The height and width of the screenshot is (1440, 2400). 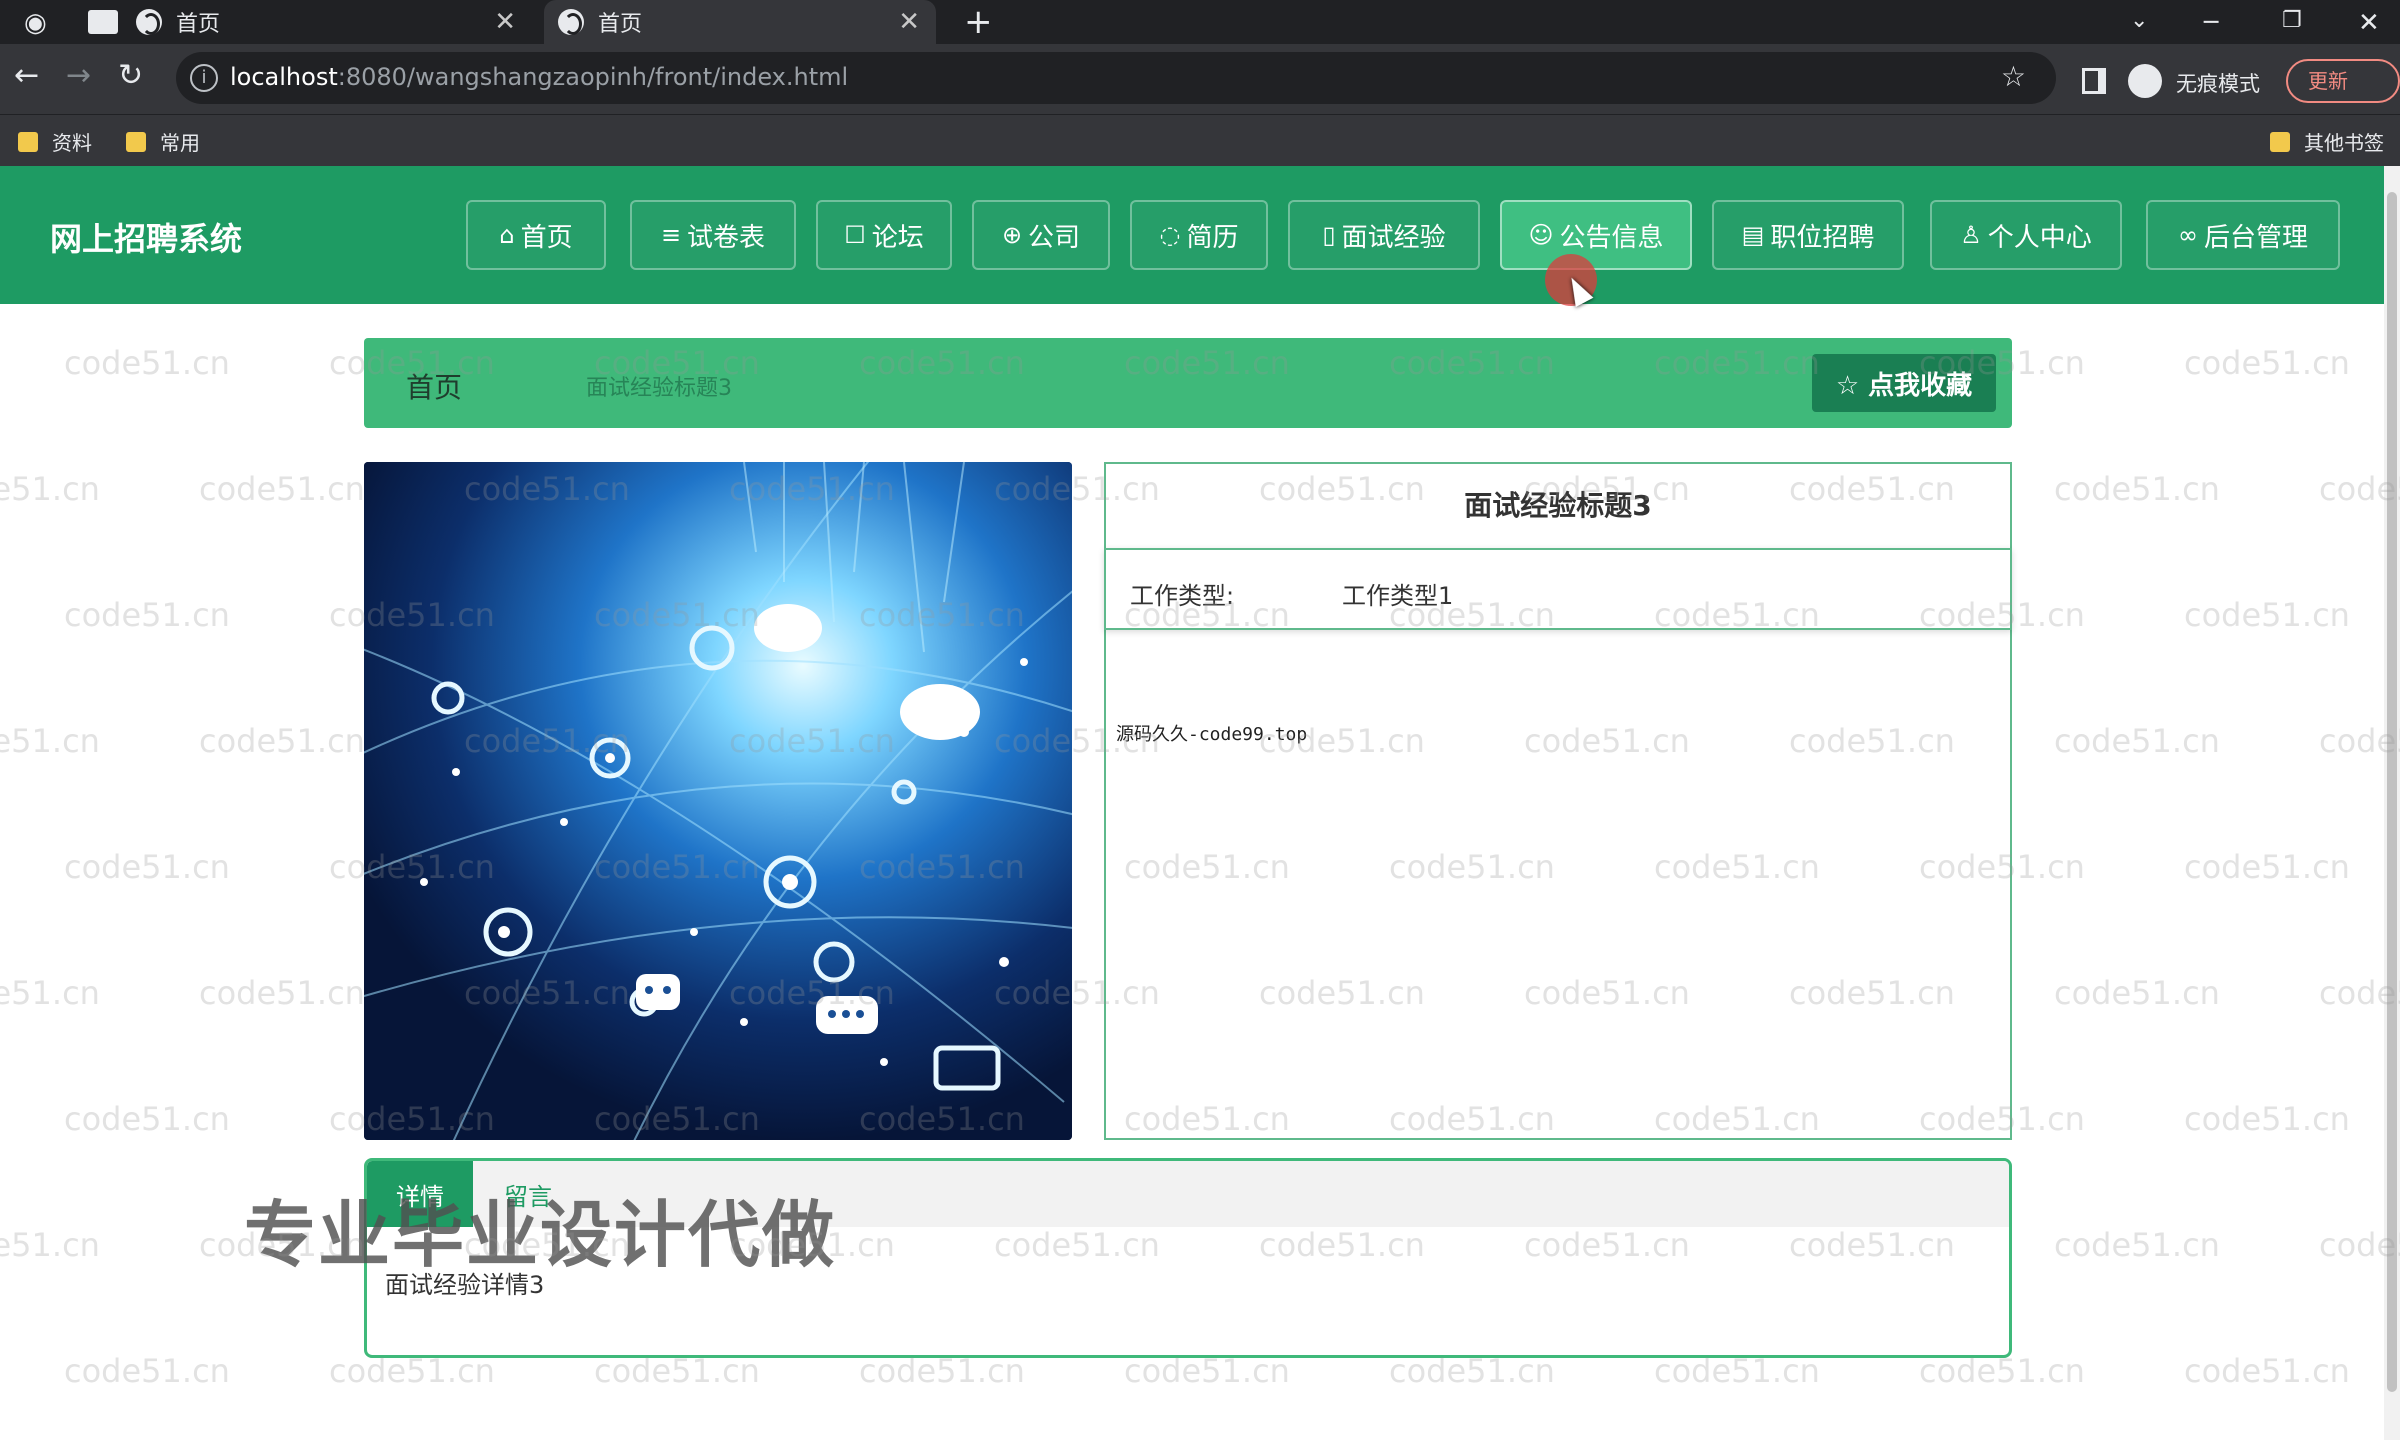 I want to click on nav-interview-experience: ▯ 面试经验, so click(x=1384, y=235).